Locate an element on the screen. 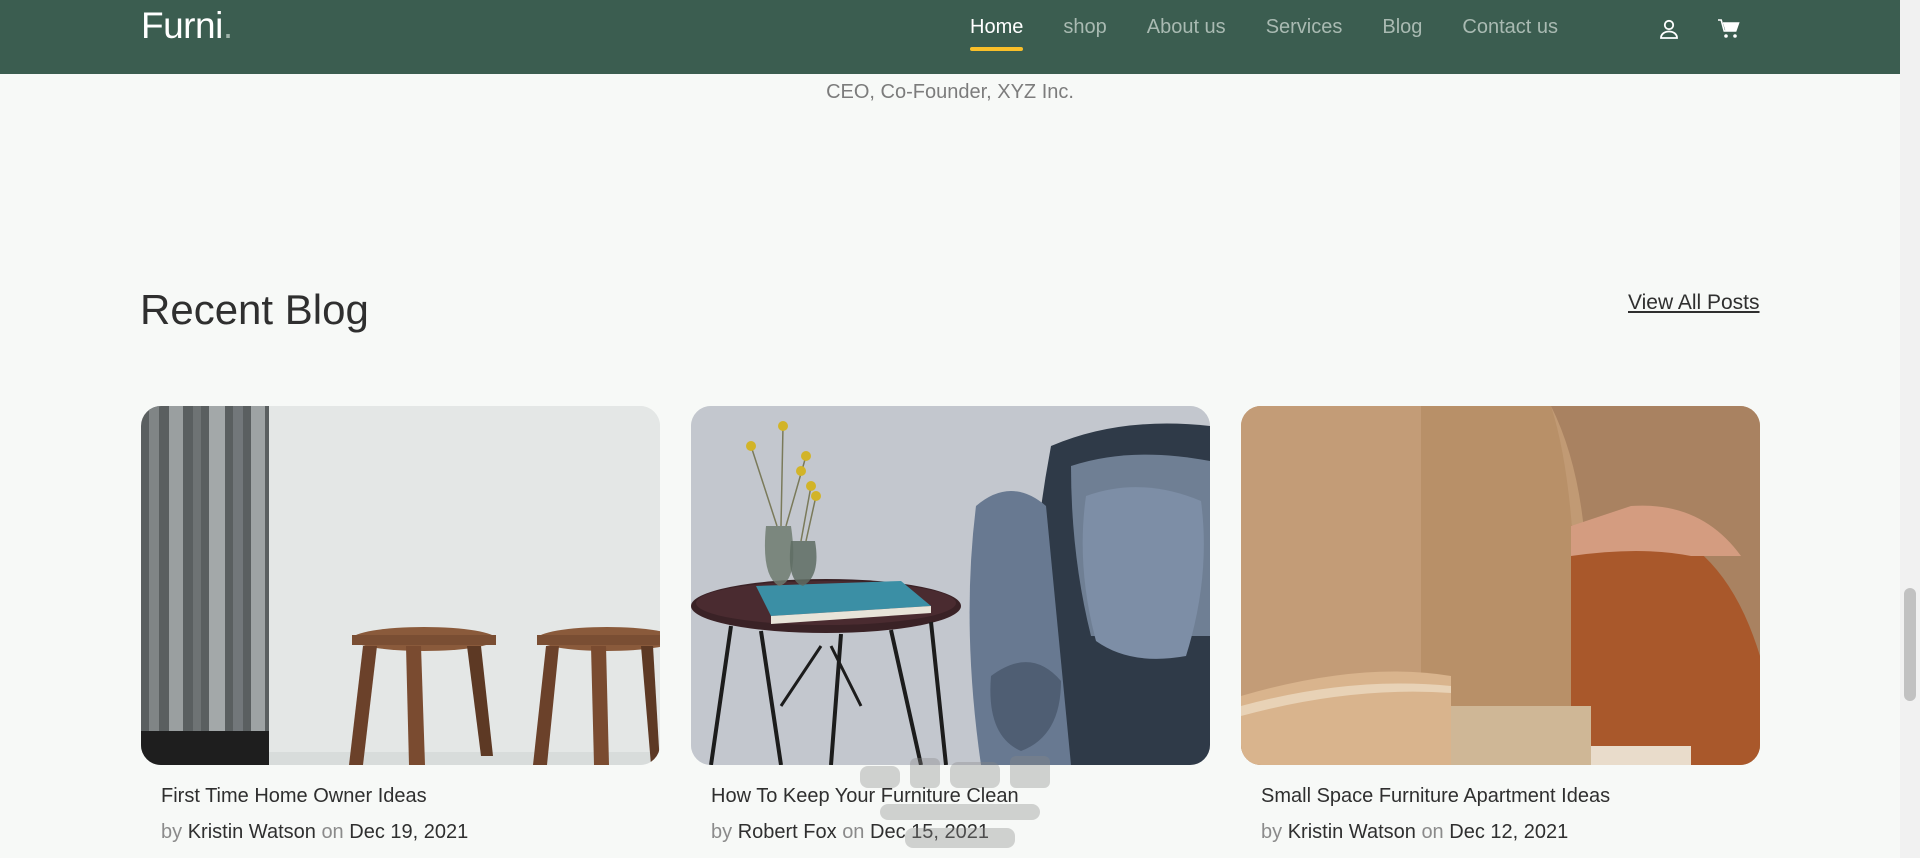 The height and width of the screenshot is (858, 1920). view-all-posts-link: View All Posts is located at coordinates (1694, 303).